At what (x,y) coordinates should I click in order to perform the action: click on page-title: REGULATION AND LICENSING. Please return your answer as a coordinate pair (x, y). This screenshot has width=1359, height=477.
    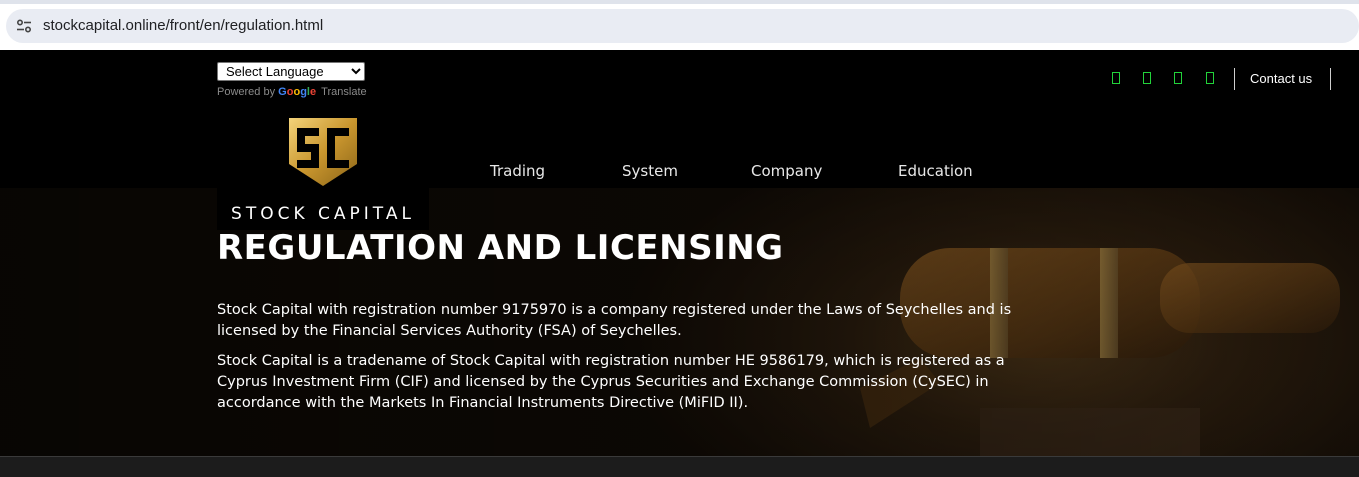
    Looking at the image, I should click on (500, 248).